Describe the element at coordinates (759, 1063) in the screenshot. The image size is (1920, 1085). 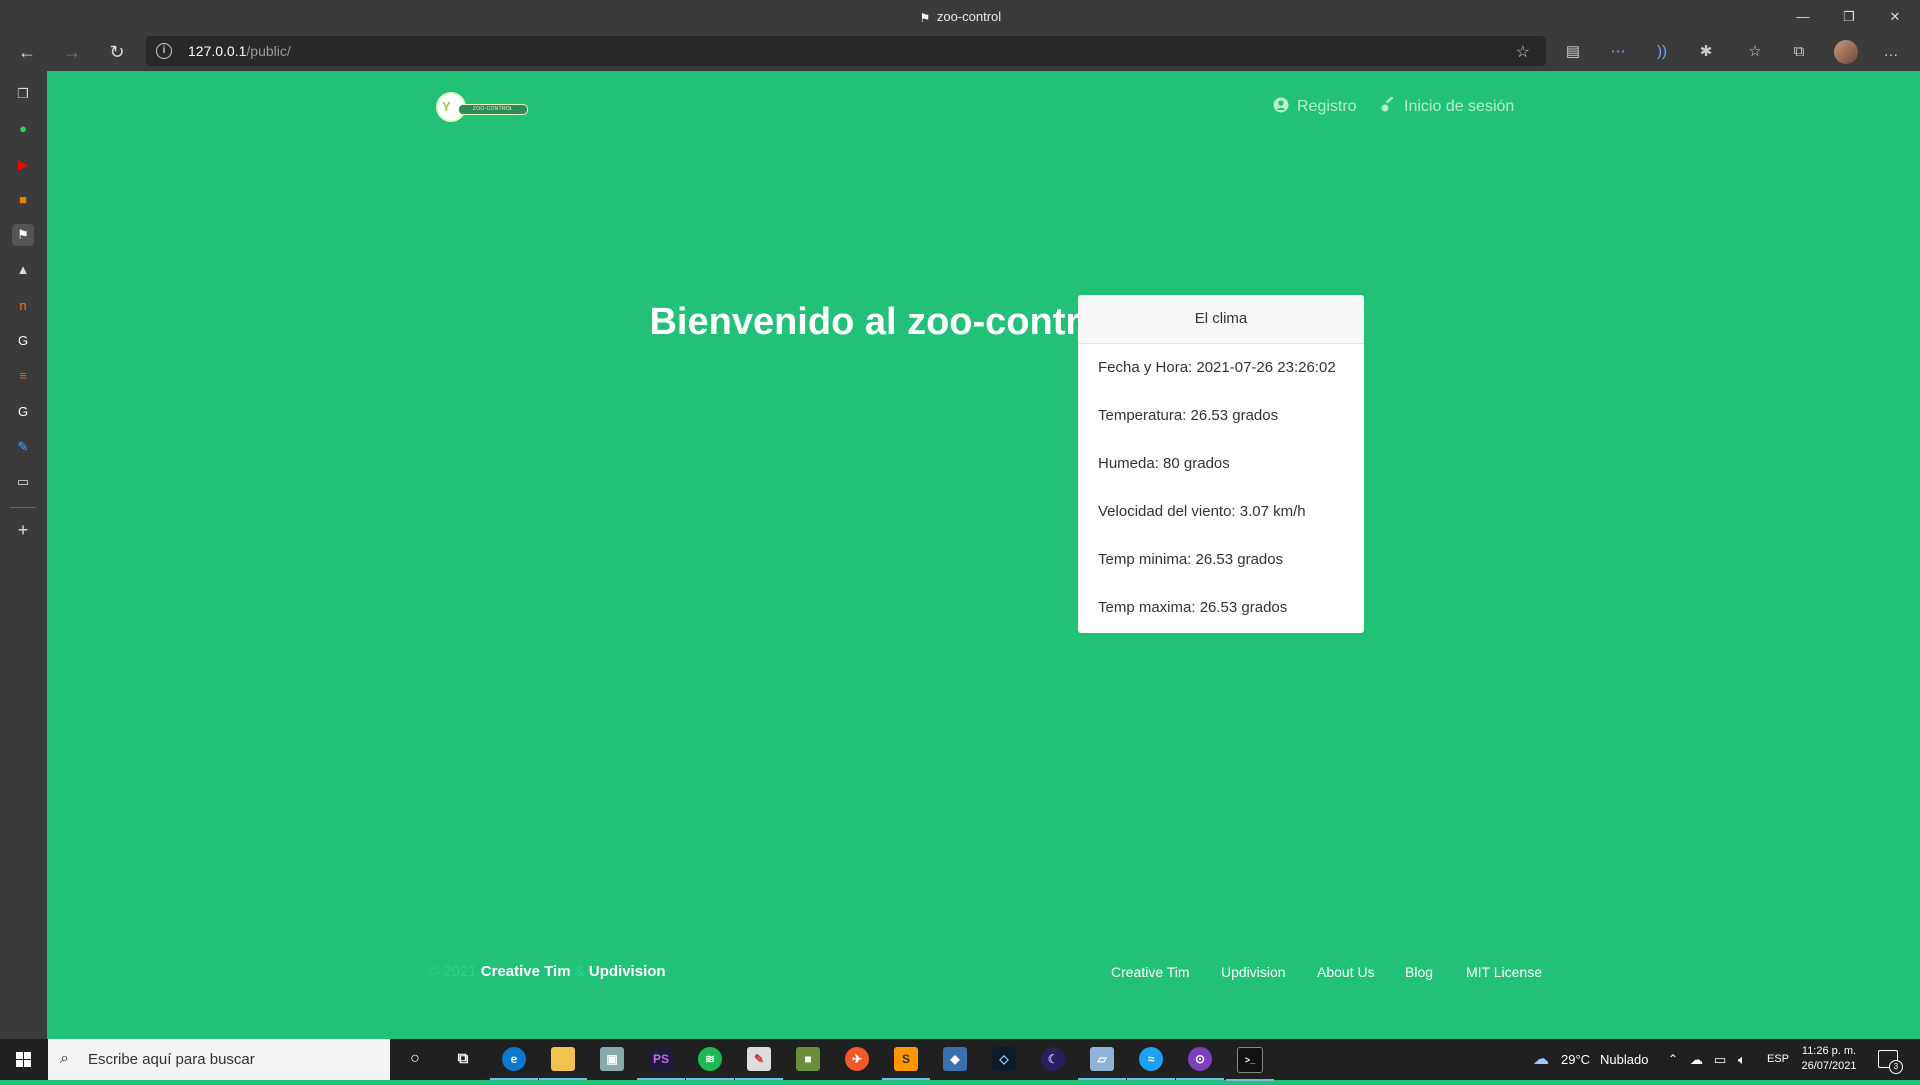
I see `paint-app-icon: ✎` at that location.